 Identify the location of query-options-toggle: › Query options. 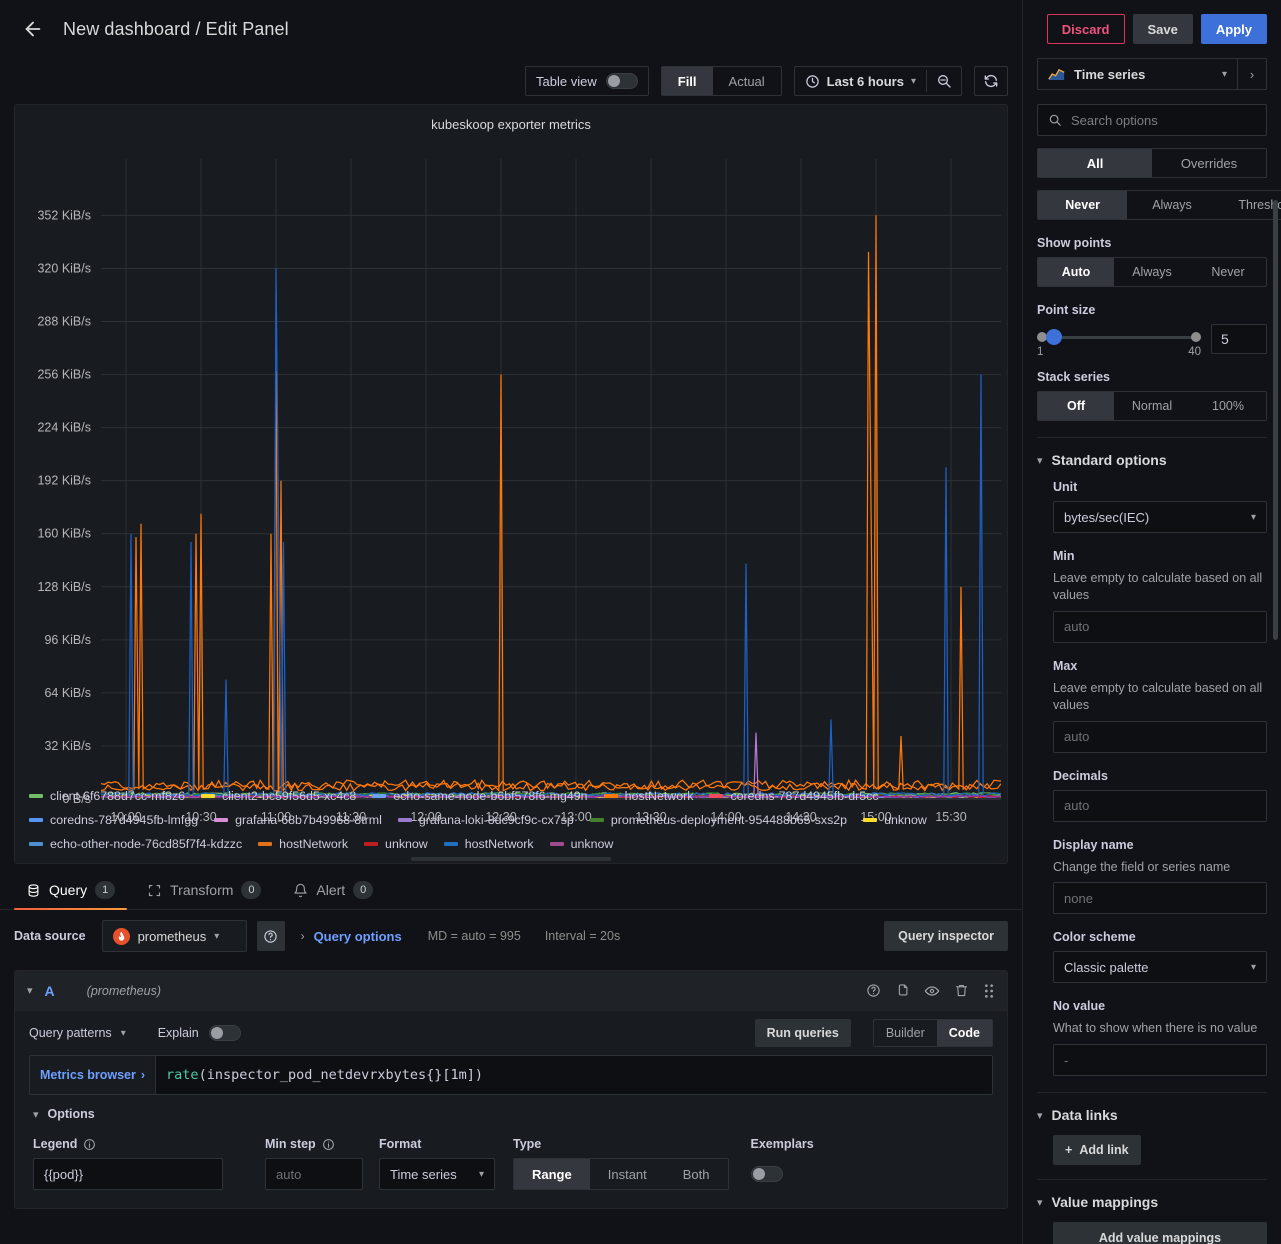
(351, 936).